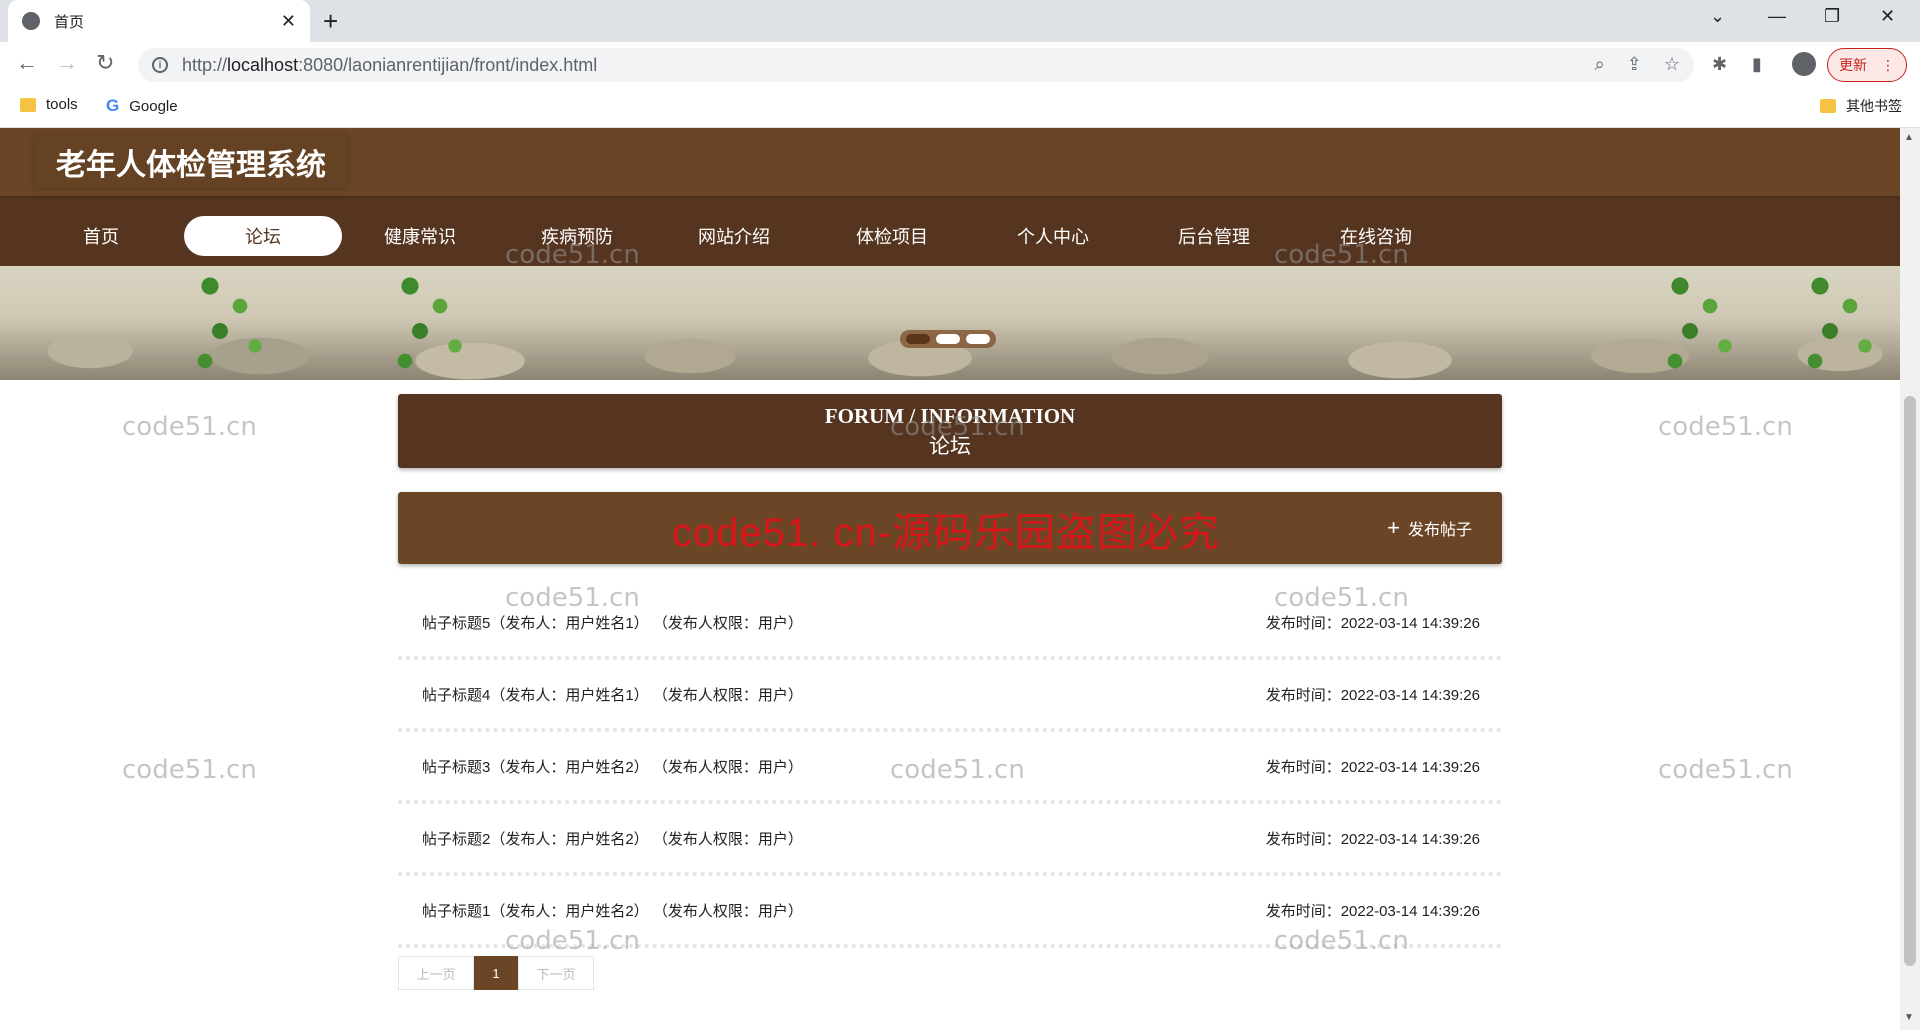 This screenshot has height=1030, width=1920. I want to click on scroll-thumb, so click(1910, 681).